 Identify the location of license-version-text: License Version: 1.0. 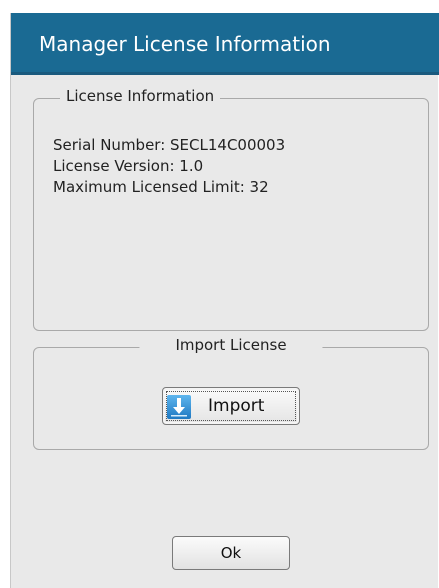
(128, 166).